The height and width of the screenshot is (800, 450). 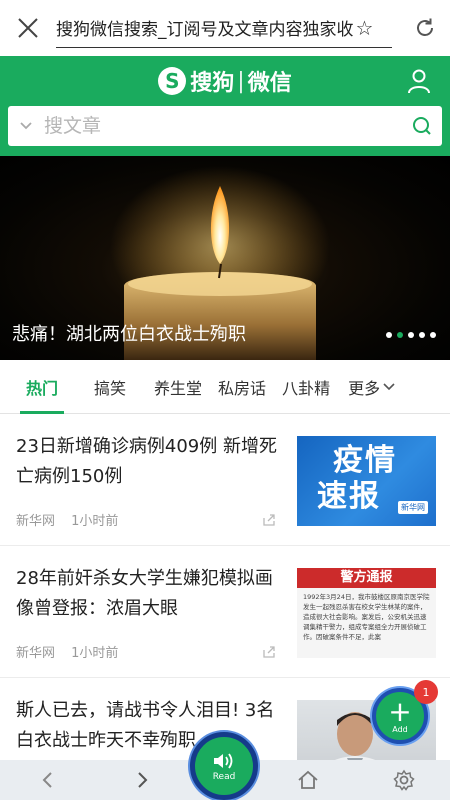 I want to click on article-thumbnail: 疫情 速报 新华网, so click(x=366, y=481).